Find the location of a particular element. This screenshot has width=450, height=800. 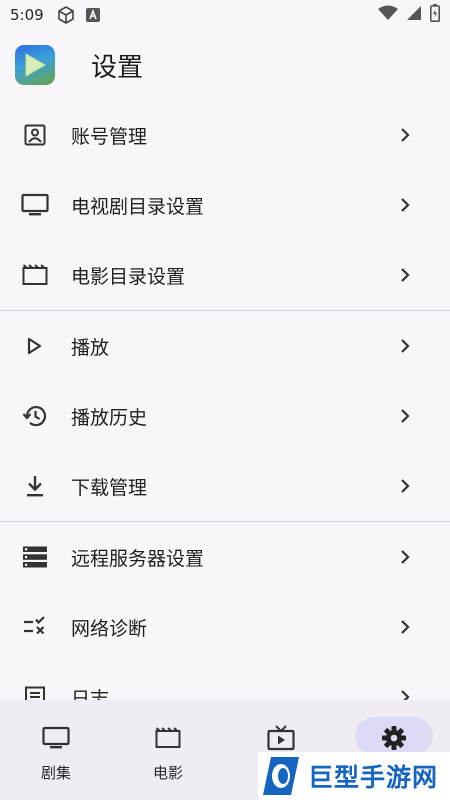

settings-item-label: 下载管理 is located at coordinates (109, 487).